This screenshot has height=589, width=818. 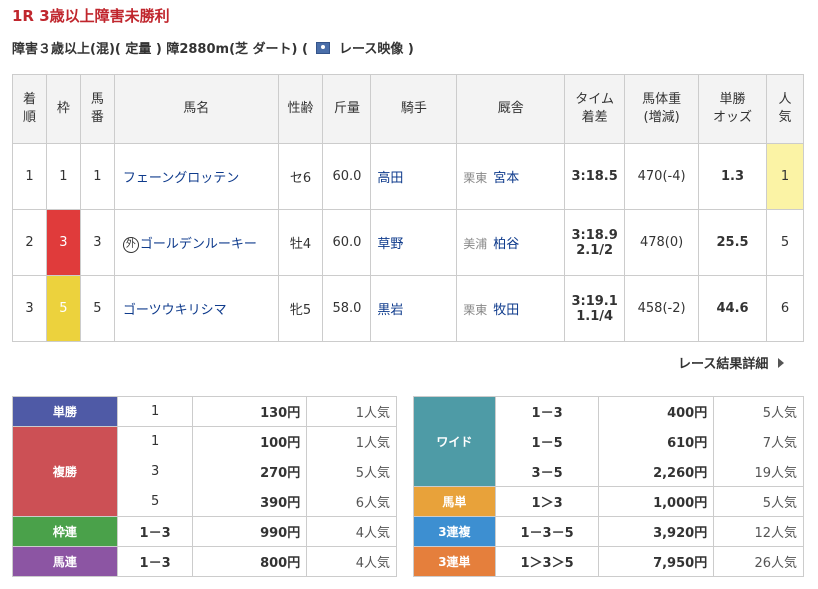 What do you see at coordinates (758, 561) in the screenshot?
I see `payout-popularity: 26人気` at bounding box center [758, 561].